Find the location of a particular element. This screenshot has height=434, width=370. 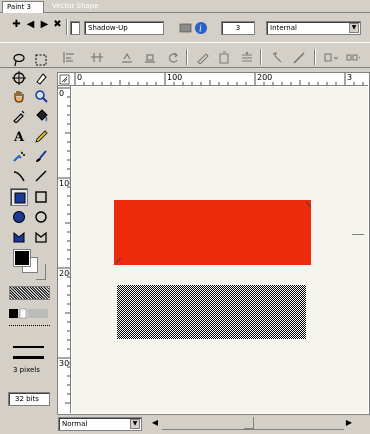

document-tabs: Paint 3 Vector Shape is located at coordinates (185, 6).